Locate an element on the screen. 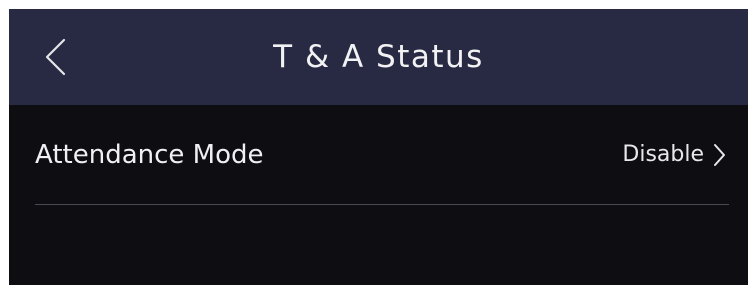  chevron-right-icon is located at coordinates (719, 155).